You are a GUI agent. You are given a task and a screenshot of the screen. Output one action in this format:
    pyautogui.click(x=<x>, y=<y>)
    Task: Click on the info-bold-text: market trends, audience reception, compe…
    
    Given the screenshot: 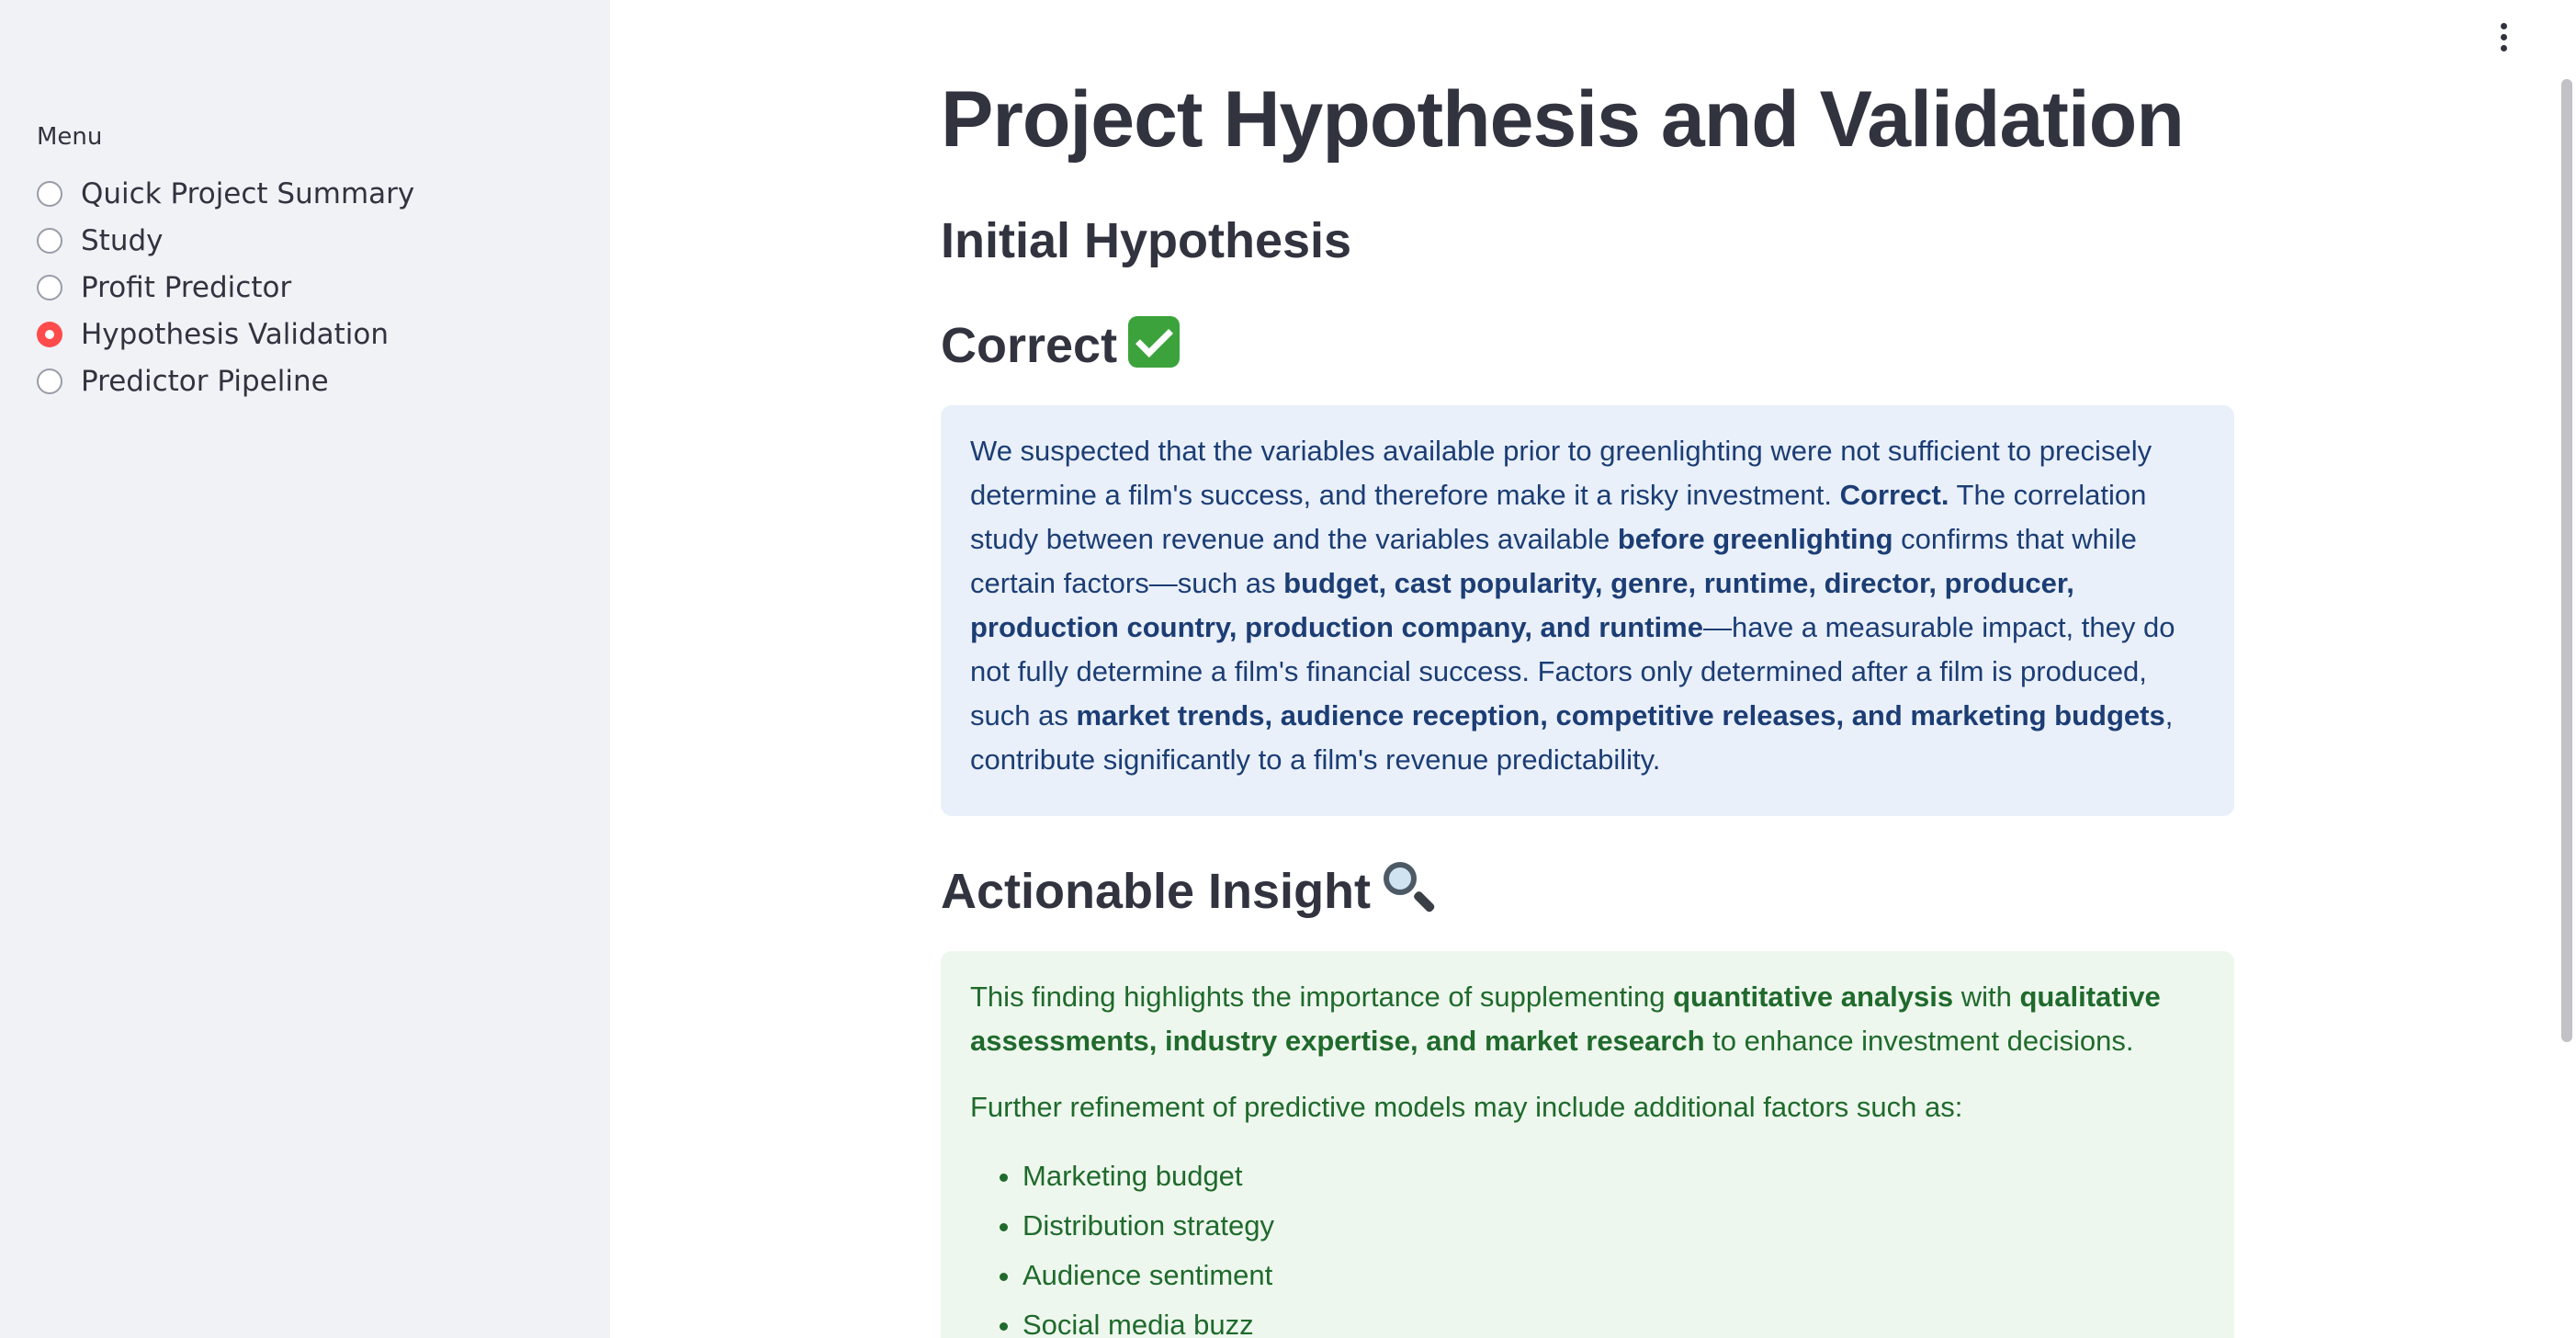 What is the action you would take?
    pyautogui.click(x=1620, y=715)
    